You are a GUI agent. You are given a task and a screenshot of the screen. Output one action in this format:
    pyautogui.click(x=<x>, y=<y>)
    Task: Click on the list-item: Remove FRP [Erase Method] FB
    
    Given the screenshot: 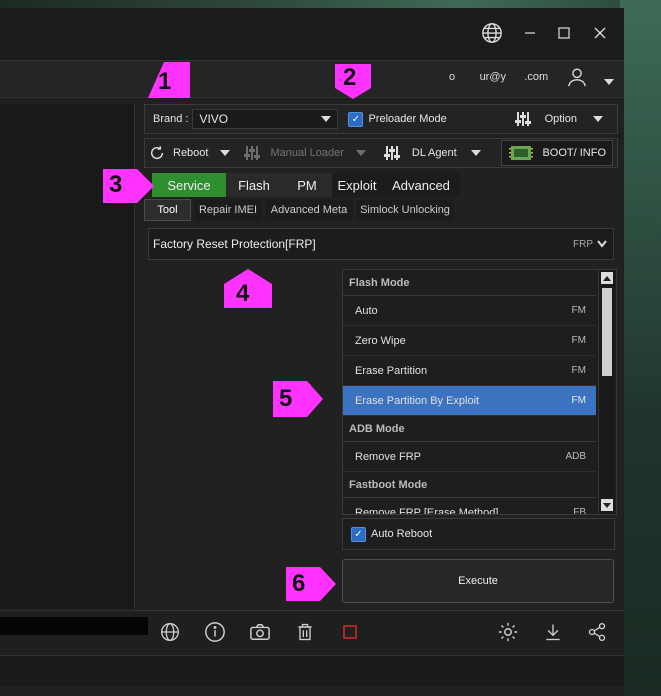 What is the action you would take?
    pyautogui.click(x=469, y=506)
    